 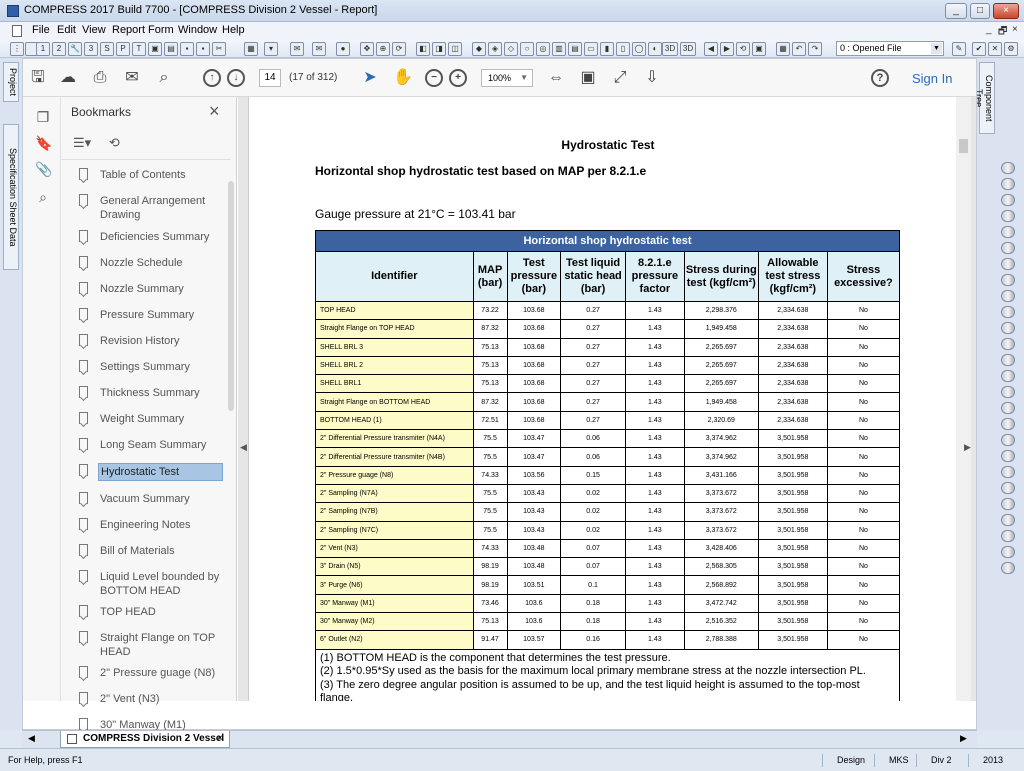 I want to click on nozzle-icon: ○, so click(x=527, y=49).